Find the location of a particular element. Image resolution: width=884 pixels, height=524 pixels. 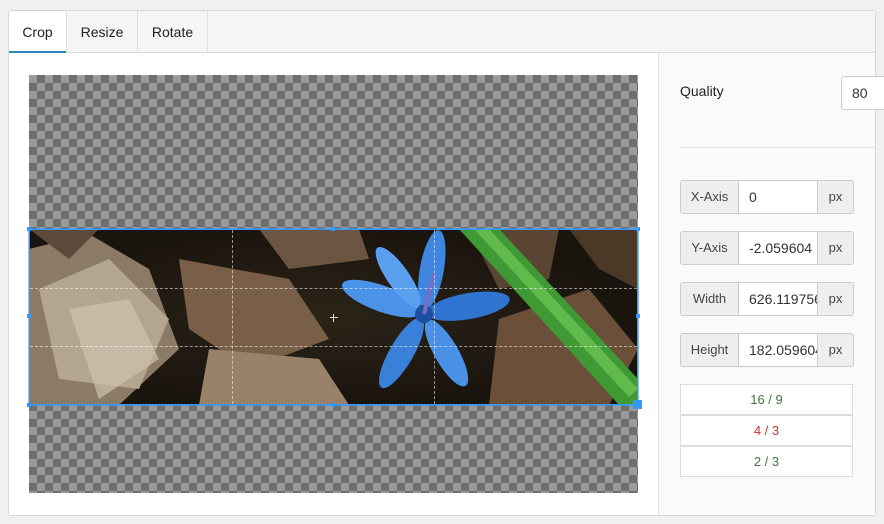

quality-input is located at coordinates (862, 93).